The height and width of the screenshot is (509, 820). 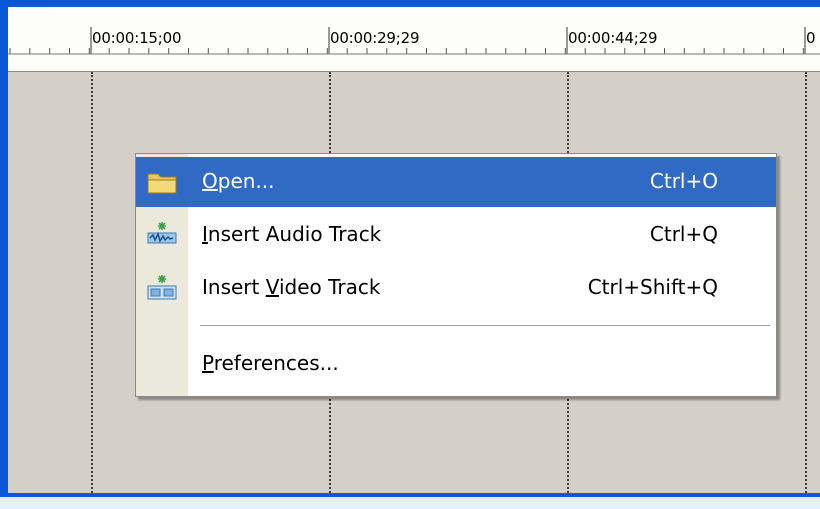 I want to click on menu-item-label: Insert Video Track, so click(x=291, y=287).